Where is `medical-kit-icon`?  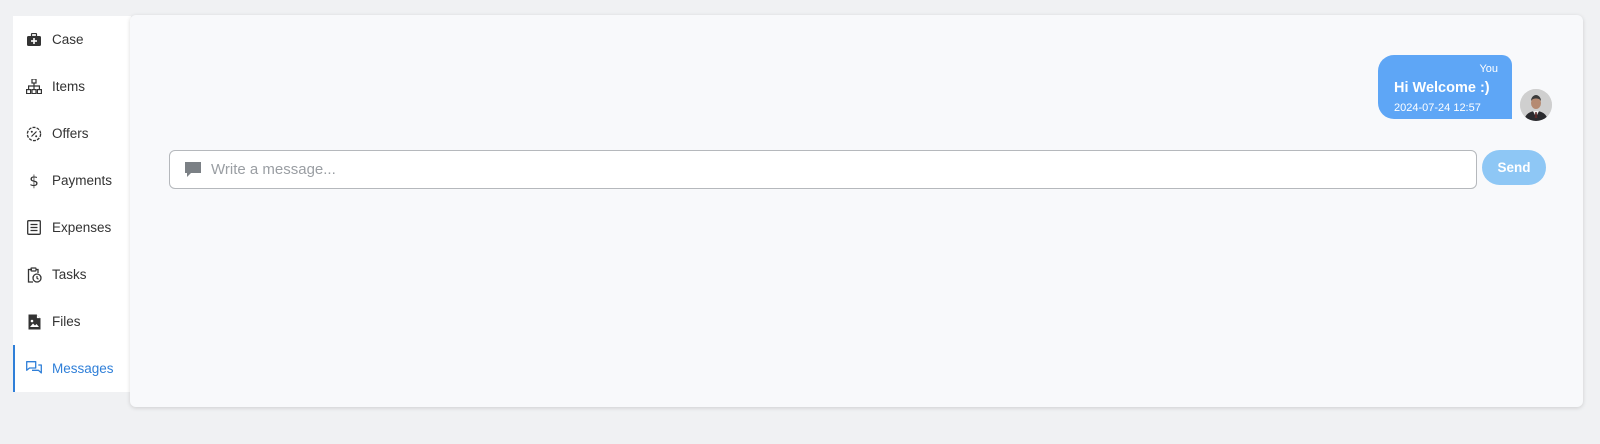 medical-kit-icon is located at coordinates (34, 40).